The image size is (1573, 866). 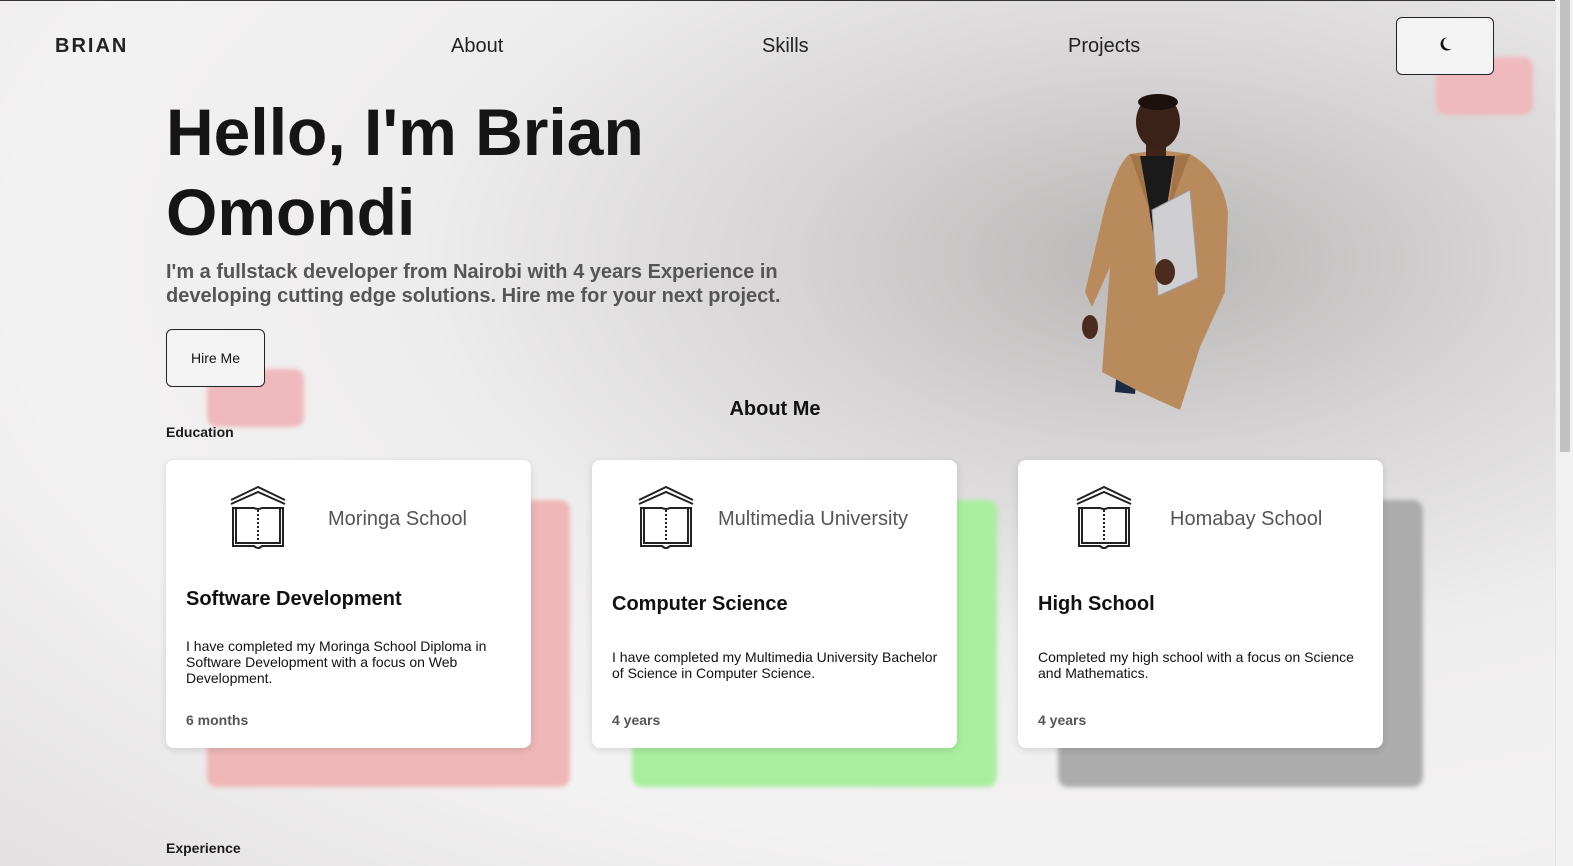 What do you see at coordinates (786, 0) in the screenshot?
I see `window-top-border` at bounding box center [786, 0].